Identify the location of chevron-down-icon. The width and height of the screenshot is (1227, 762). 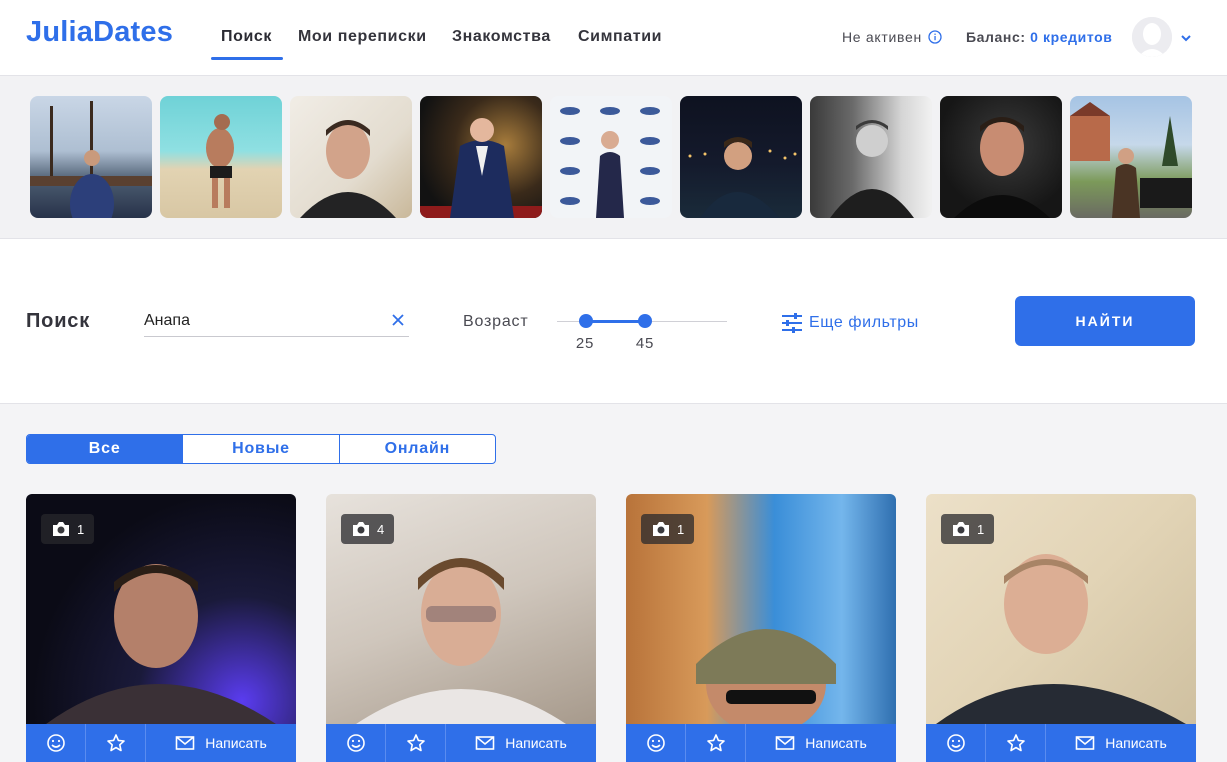
(1186, 38).